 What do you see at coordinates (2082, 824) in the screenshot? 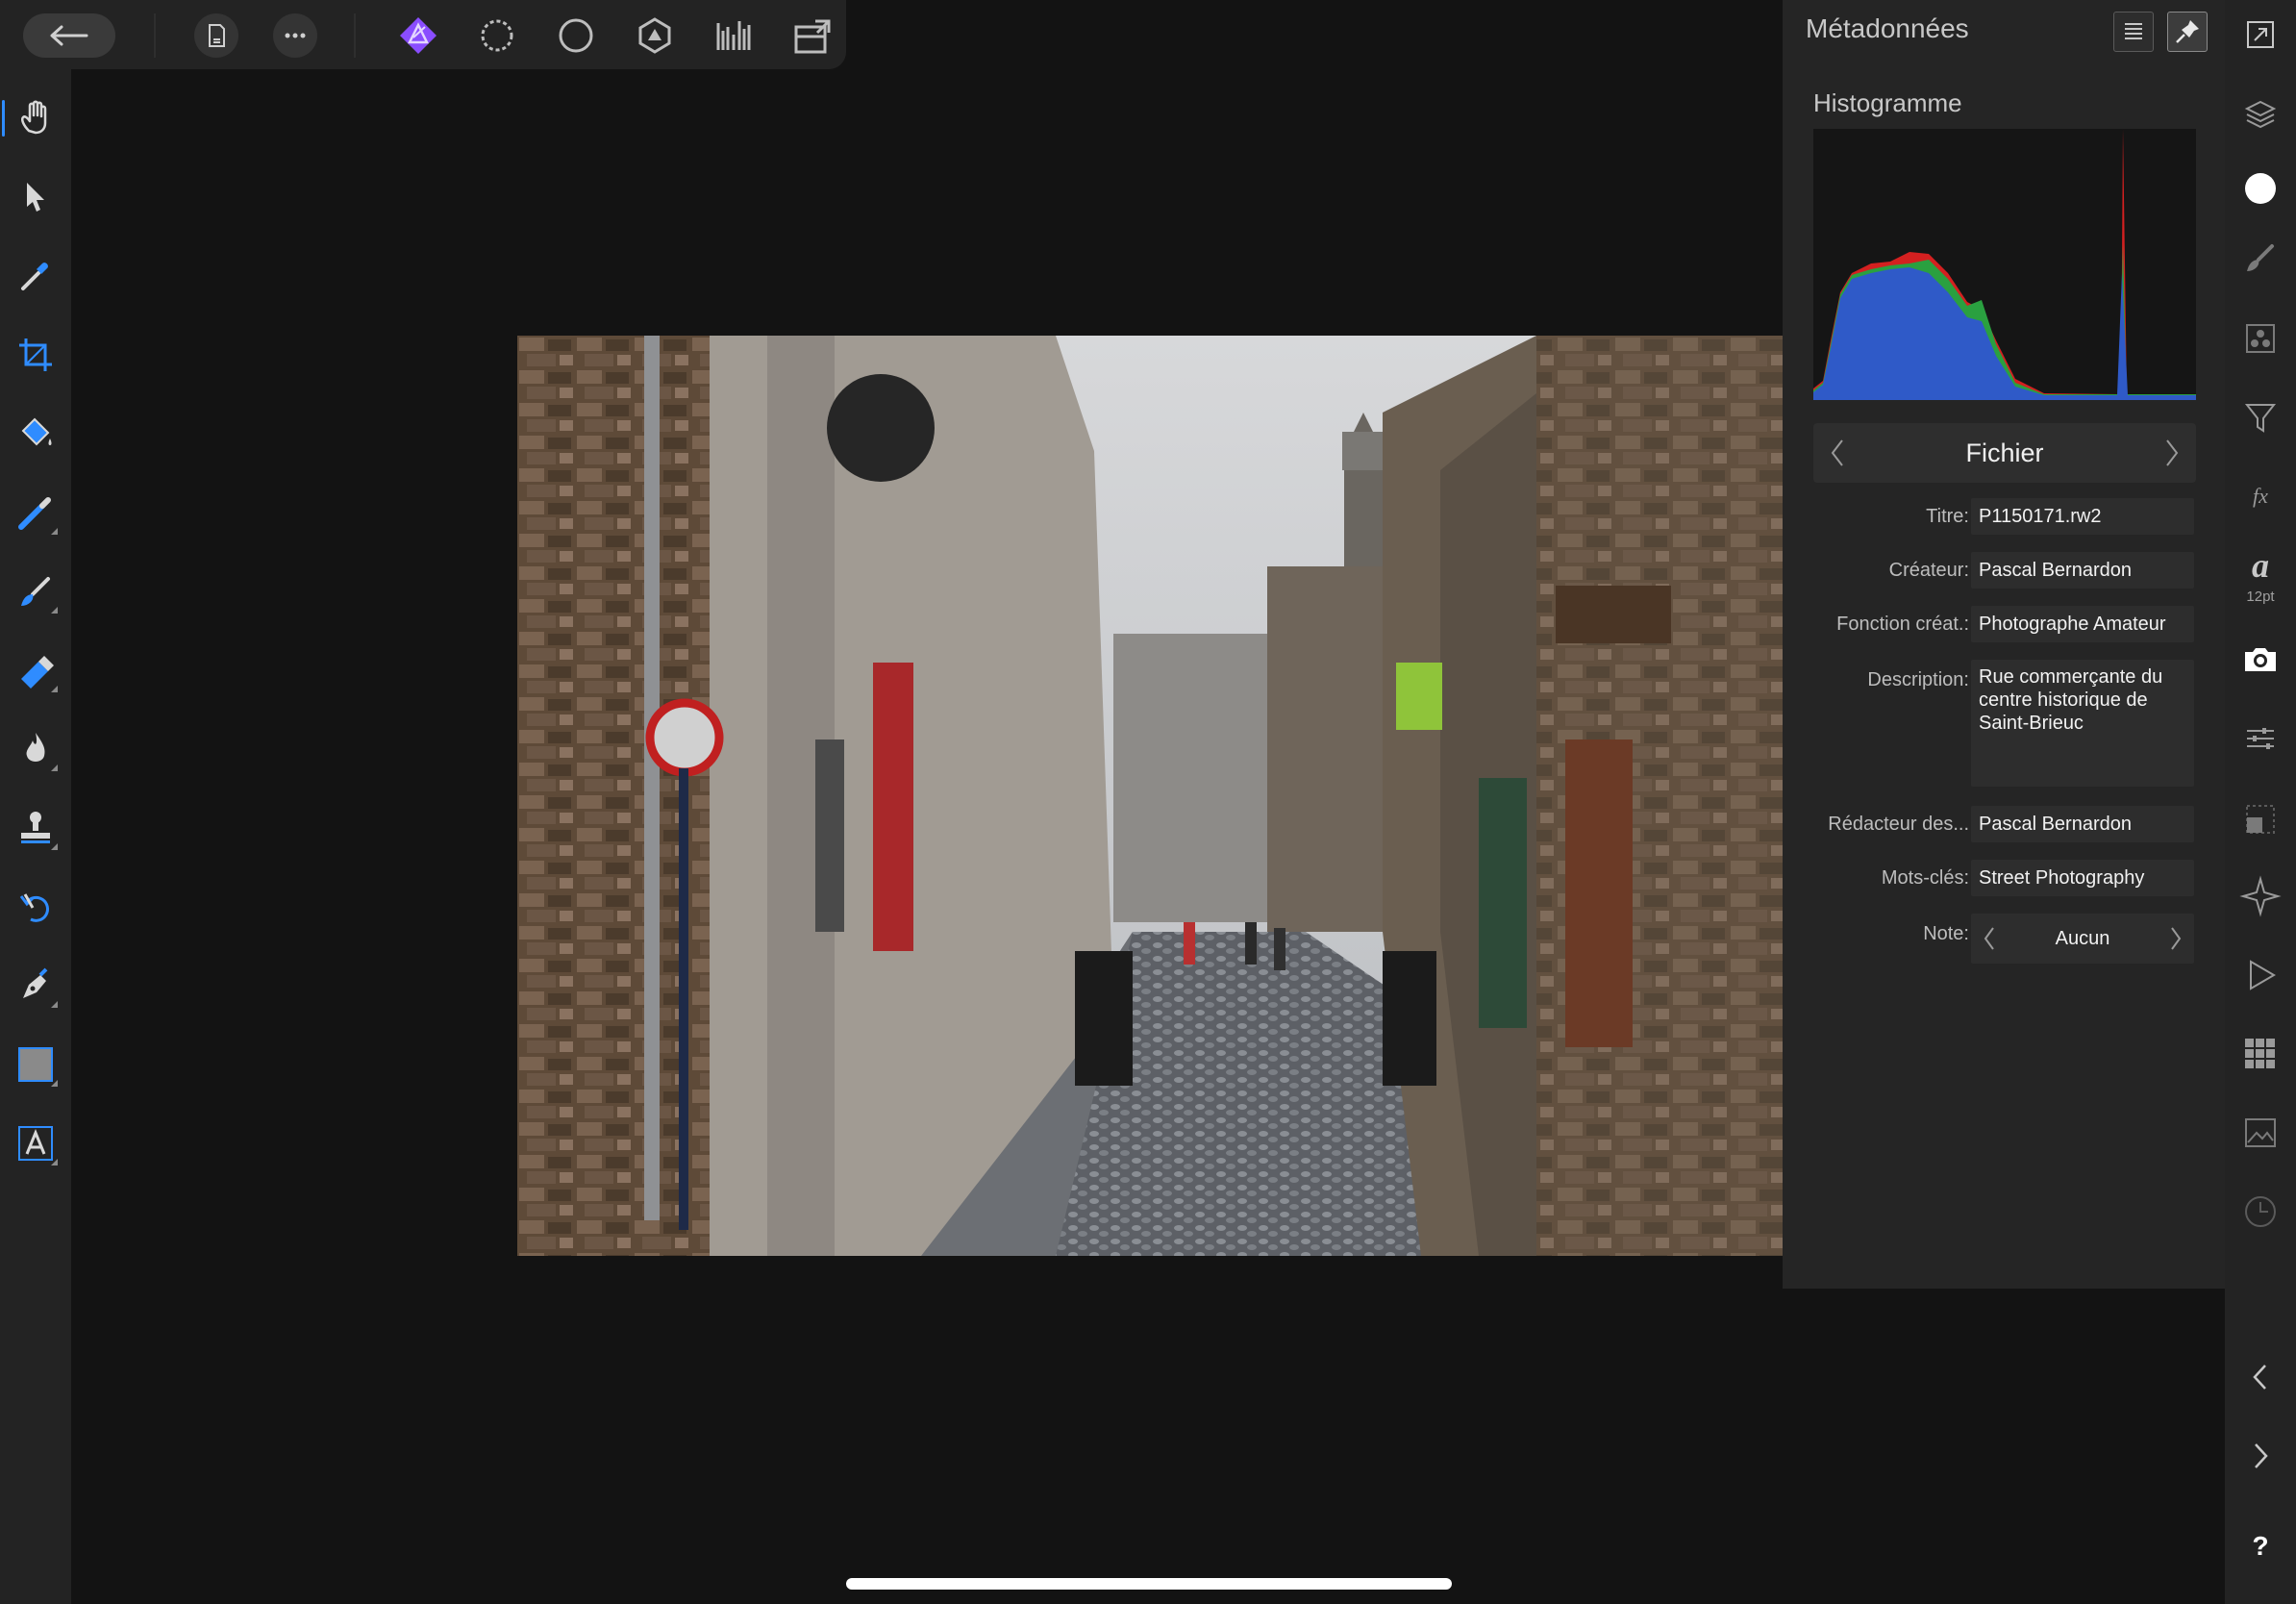
I see `description-writer-field: Pascal Bernardon` at bounding box center [2082, 824].